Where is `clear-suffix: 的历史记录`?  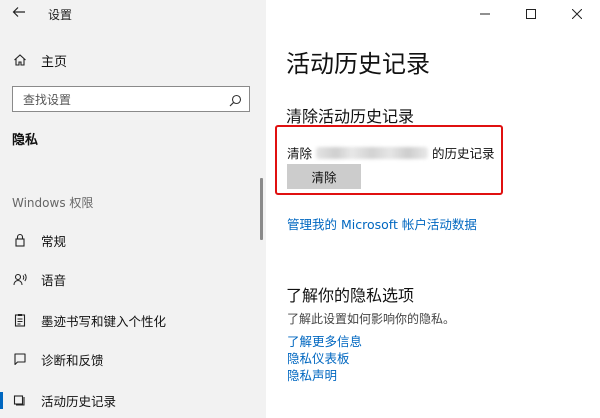 clear-suffix: 的历史记录 is located at coordinates (463, 153).